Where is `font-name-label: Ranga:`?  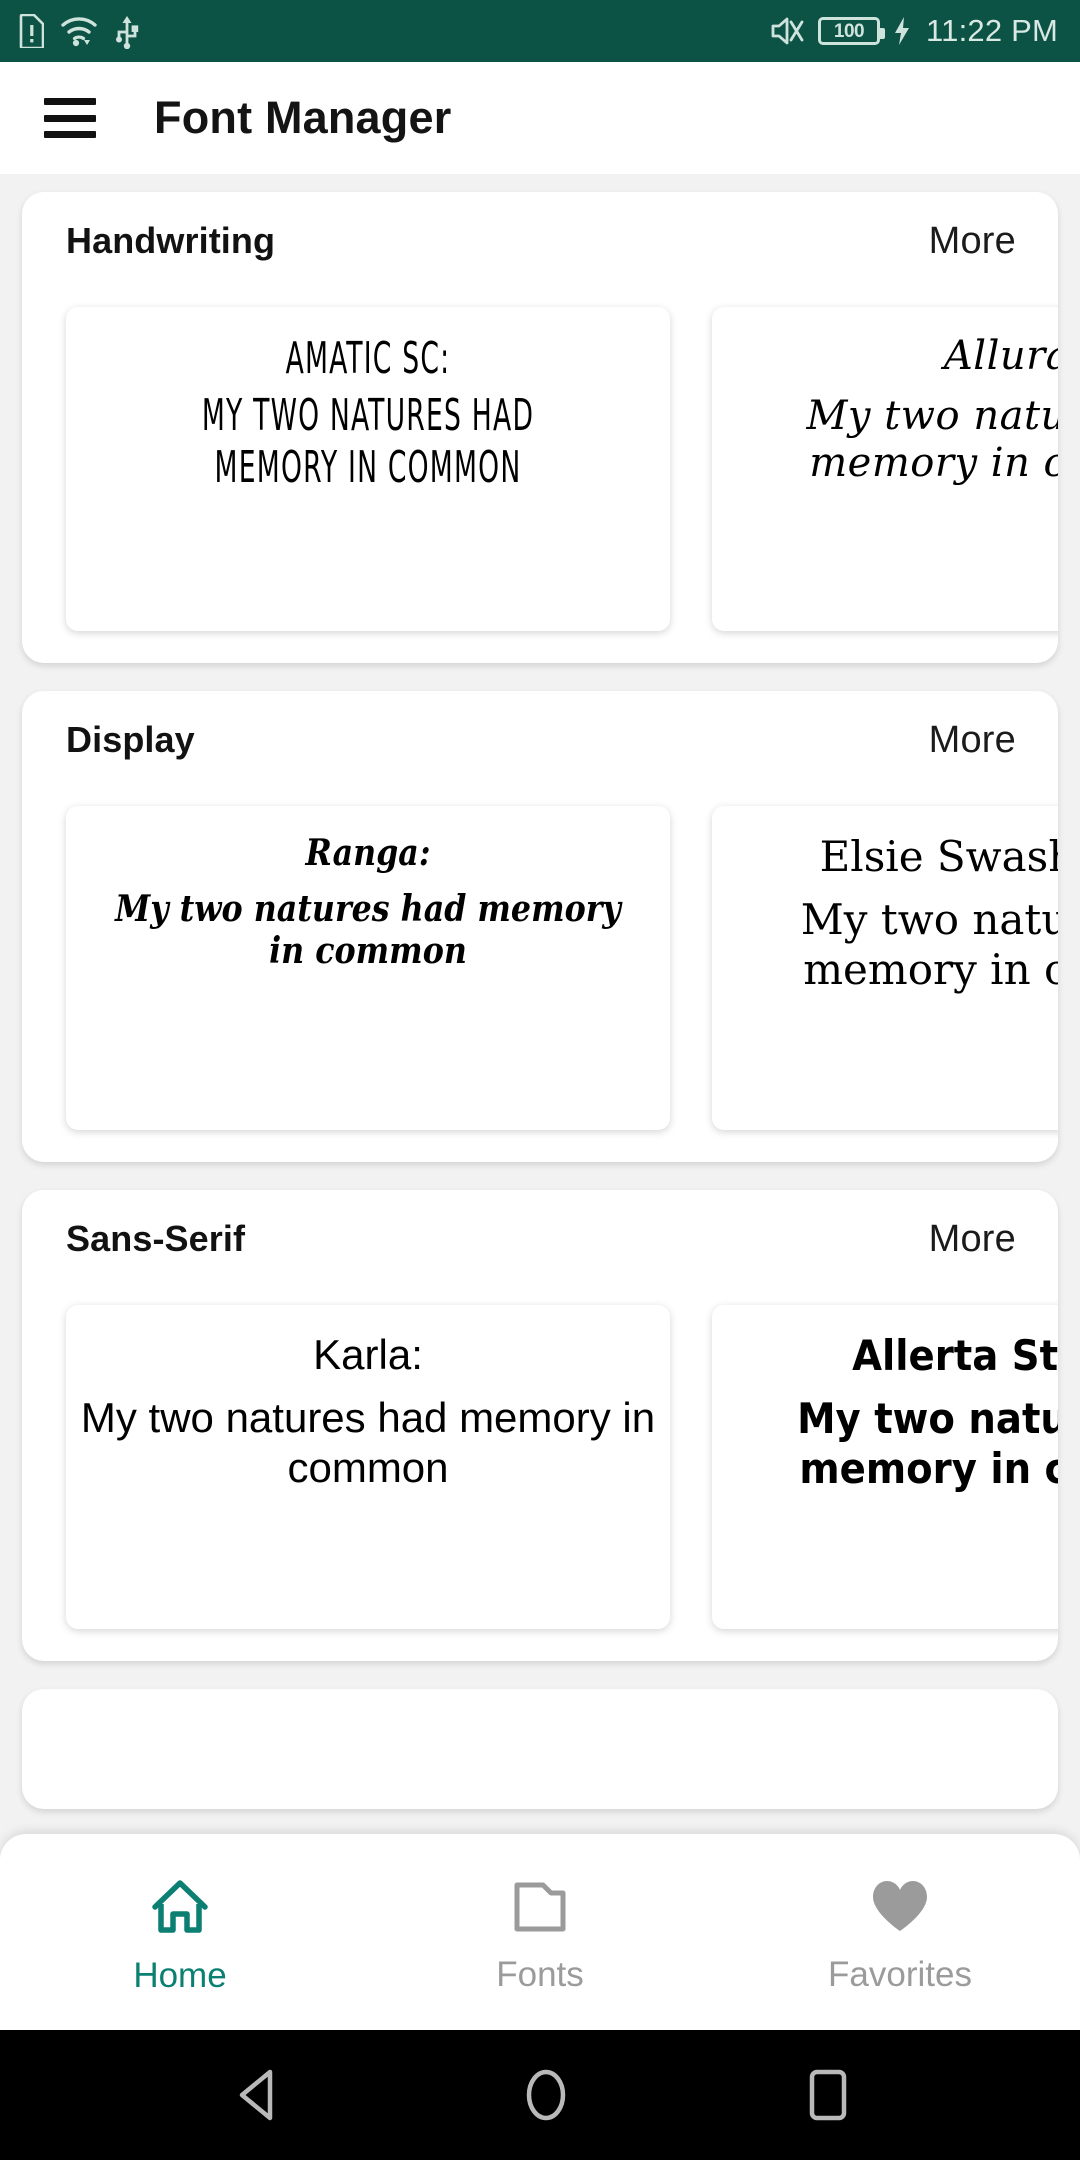 font-name-label: Ranga: is located at coordinates (368, 853).